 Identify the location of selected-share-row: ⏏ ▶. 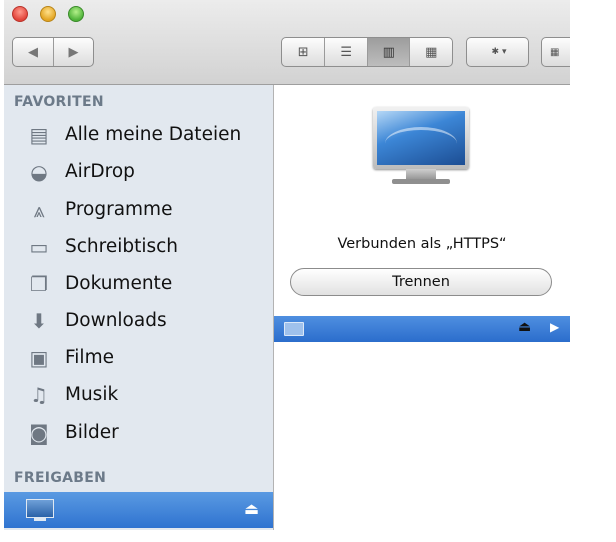
(422, 329).